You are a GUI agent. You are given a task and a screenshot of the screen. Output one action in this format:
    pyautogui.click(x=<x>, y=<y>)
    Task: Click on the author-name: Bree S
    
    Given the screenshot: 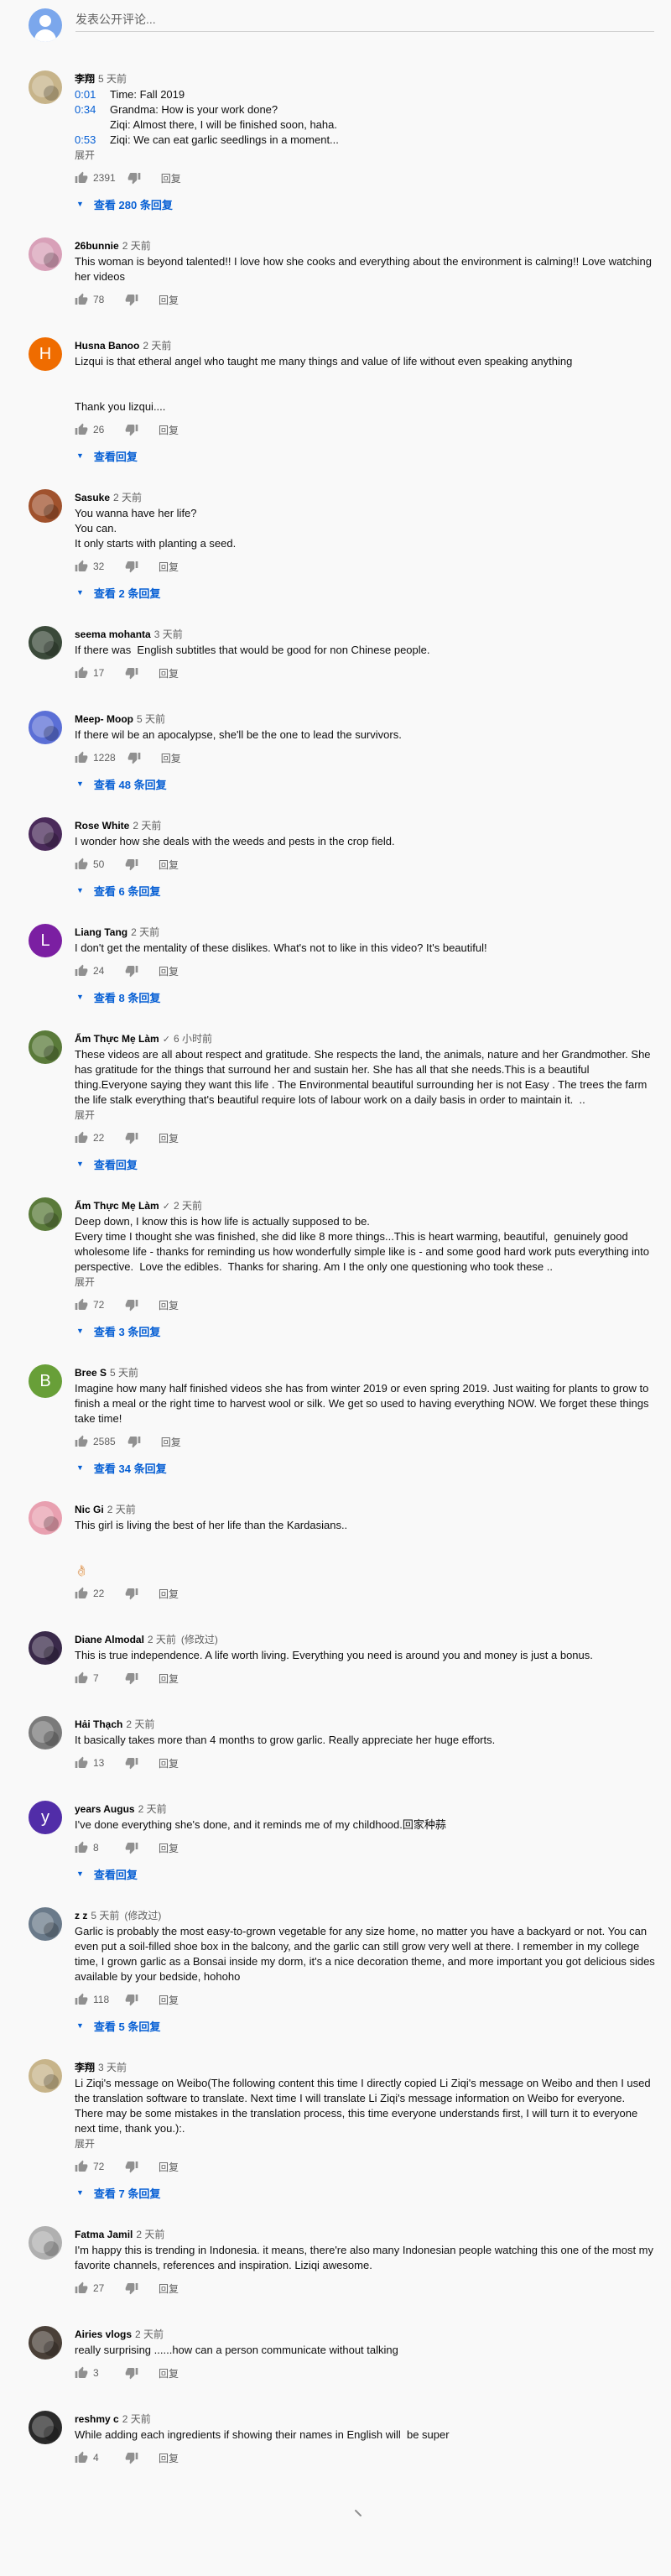 What is the action you would take?
    pyautogui.click(x=91, y=1373)
    